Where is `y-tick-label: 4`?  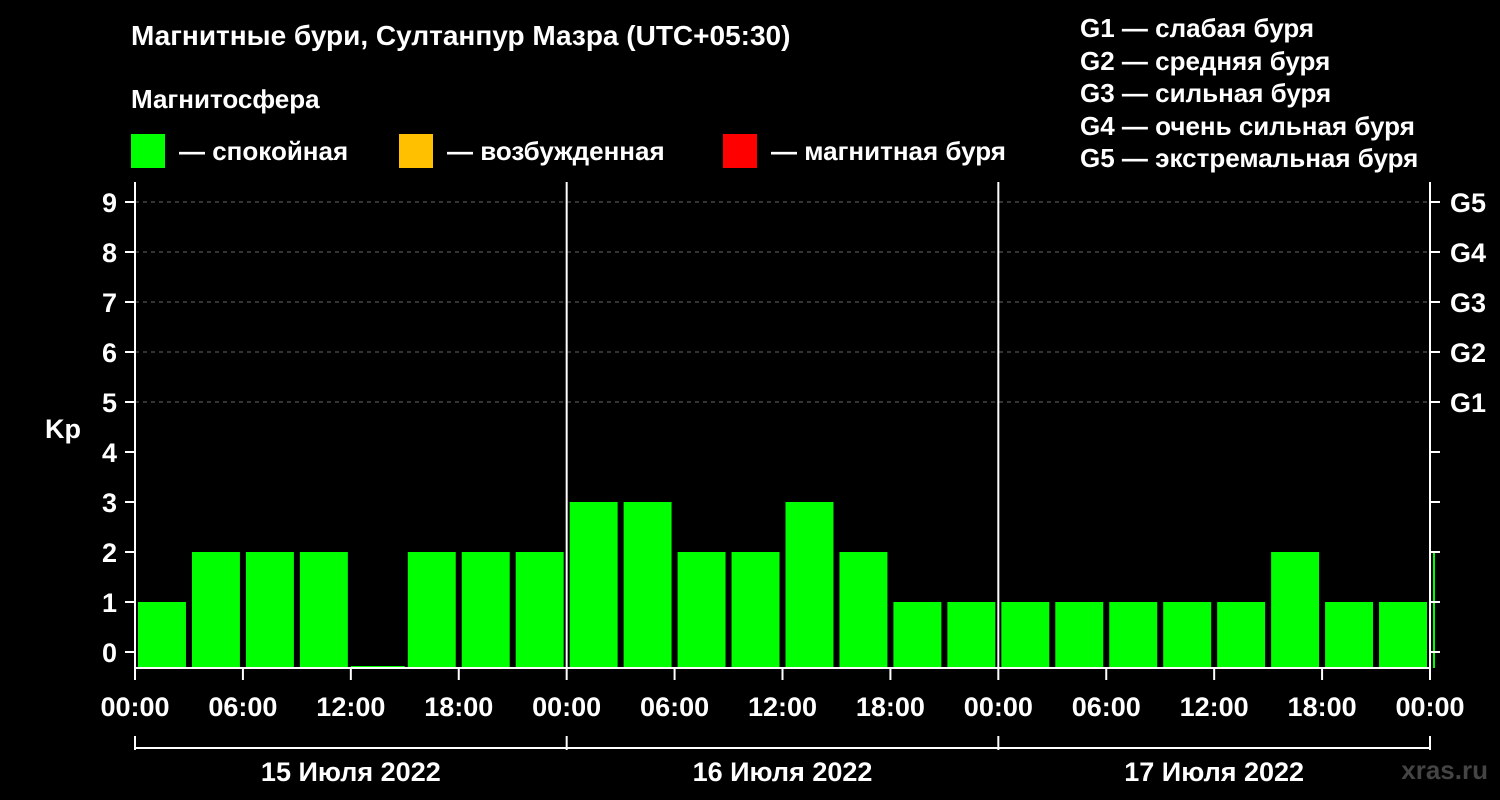 y-tick-label: 4 is located at coordinates (109, 453).